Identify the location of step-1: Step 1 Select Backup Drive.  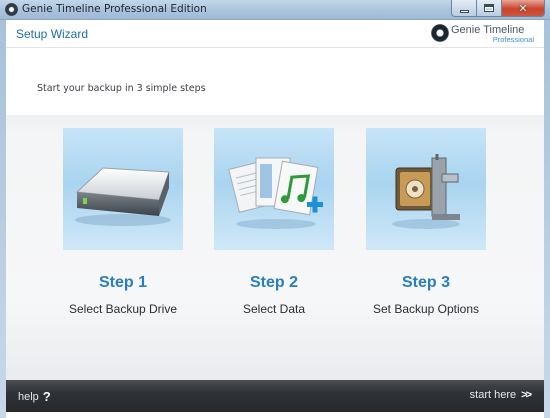
(123, 222).